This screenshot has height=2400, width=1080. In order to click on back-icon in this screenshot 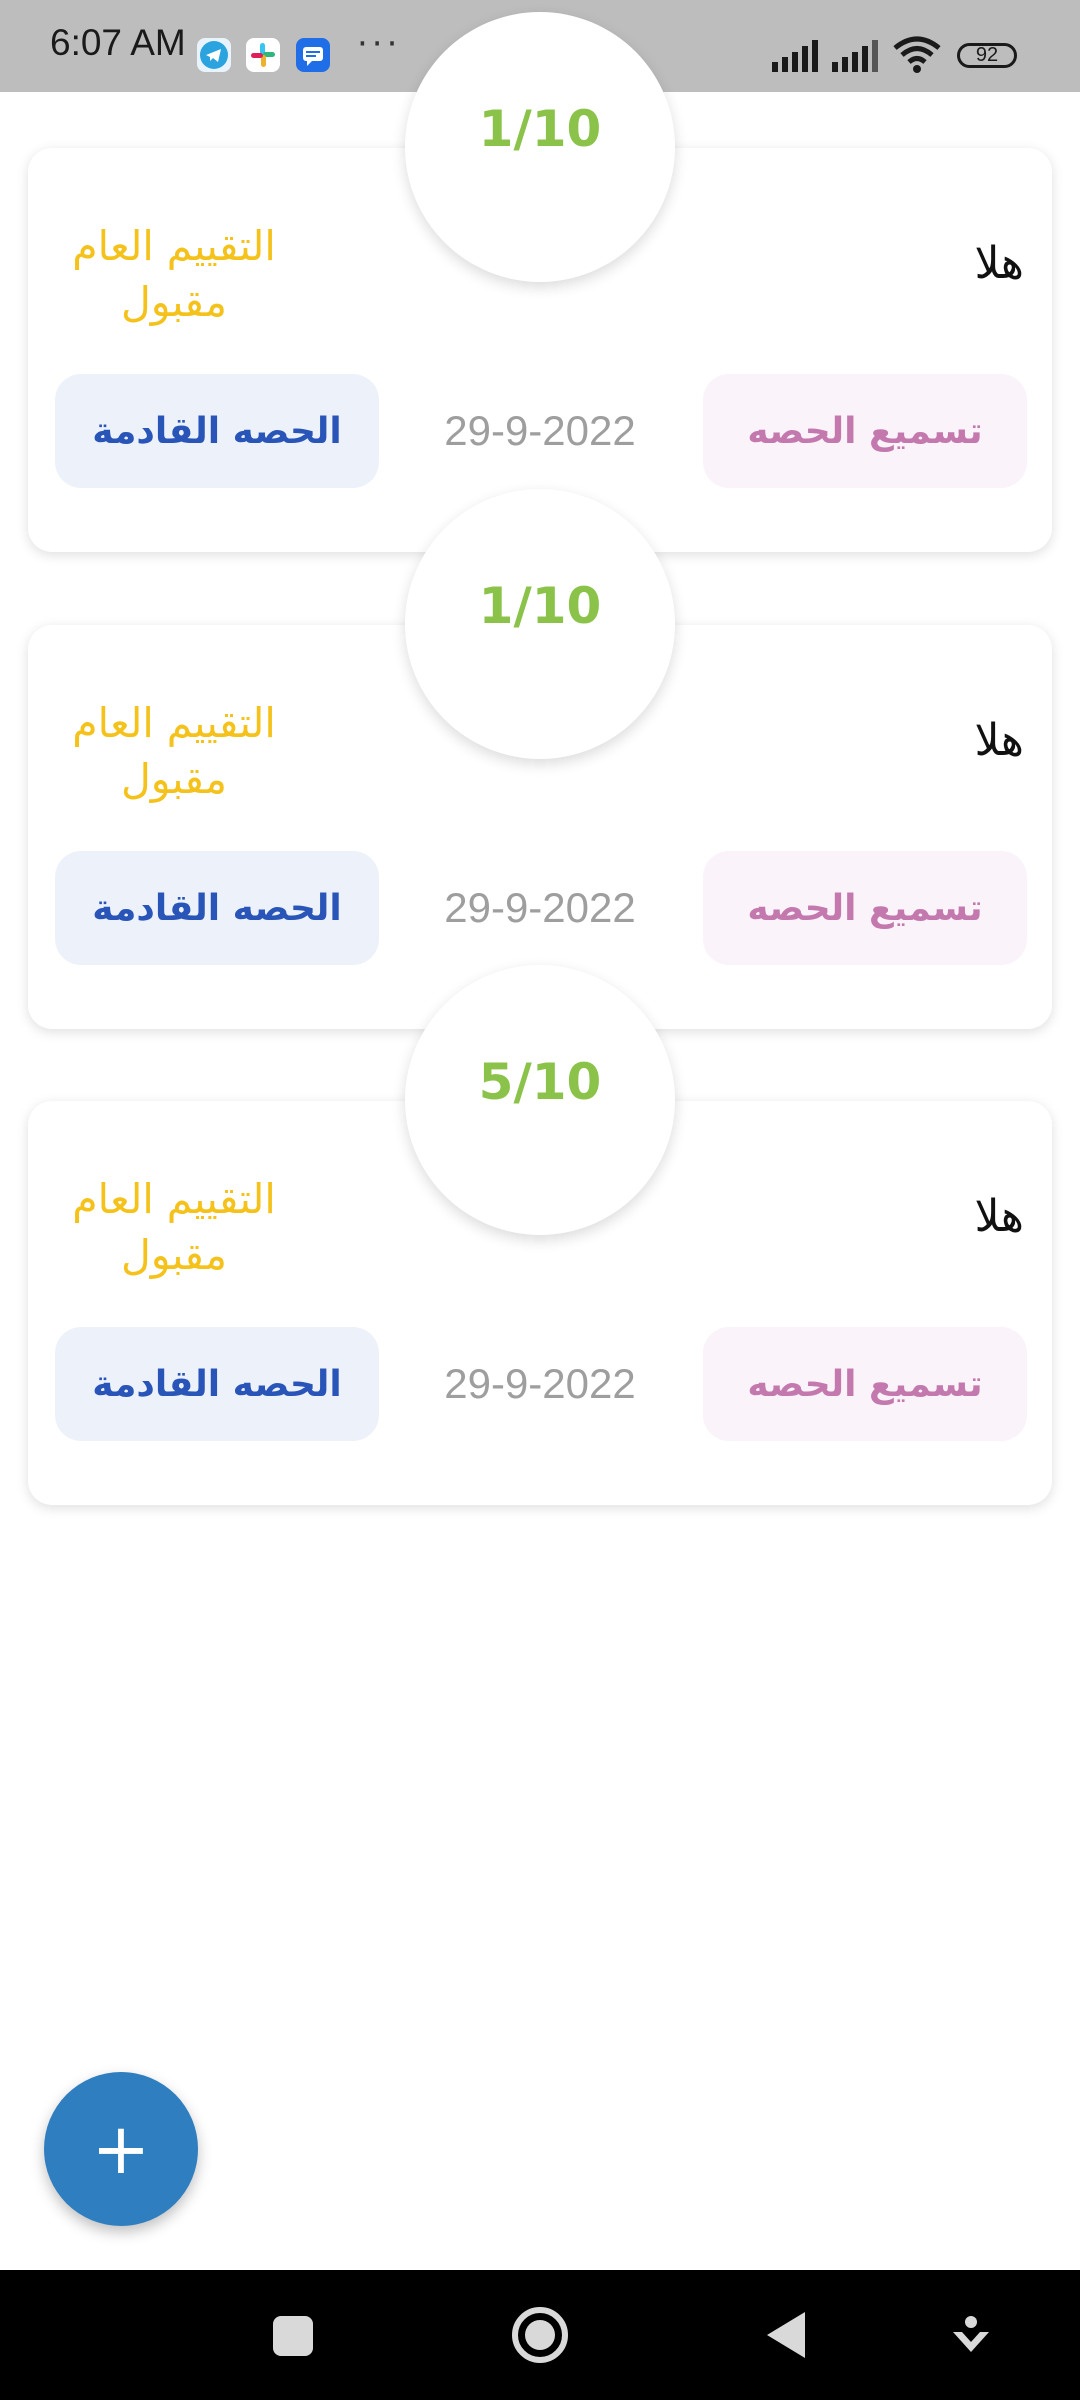, I will do `click(786, 2337)`.